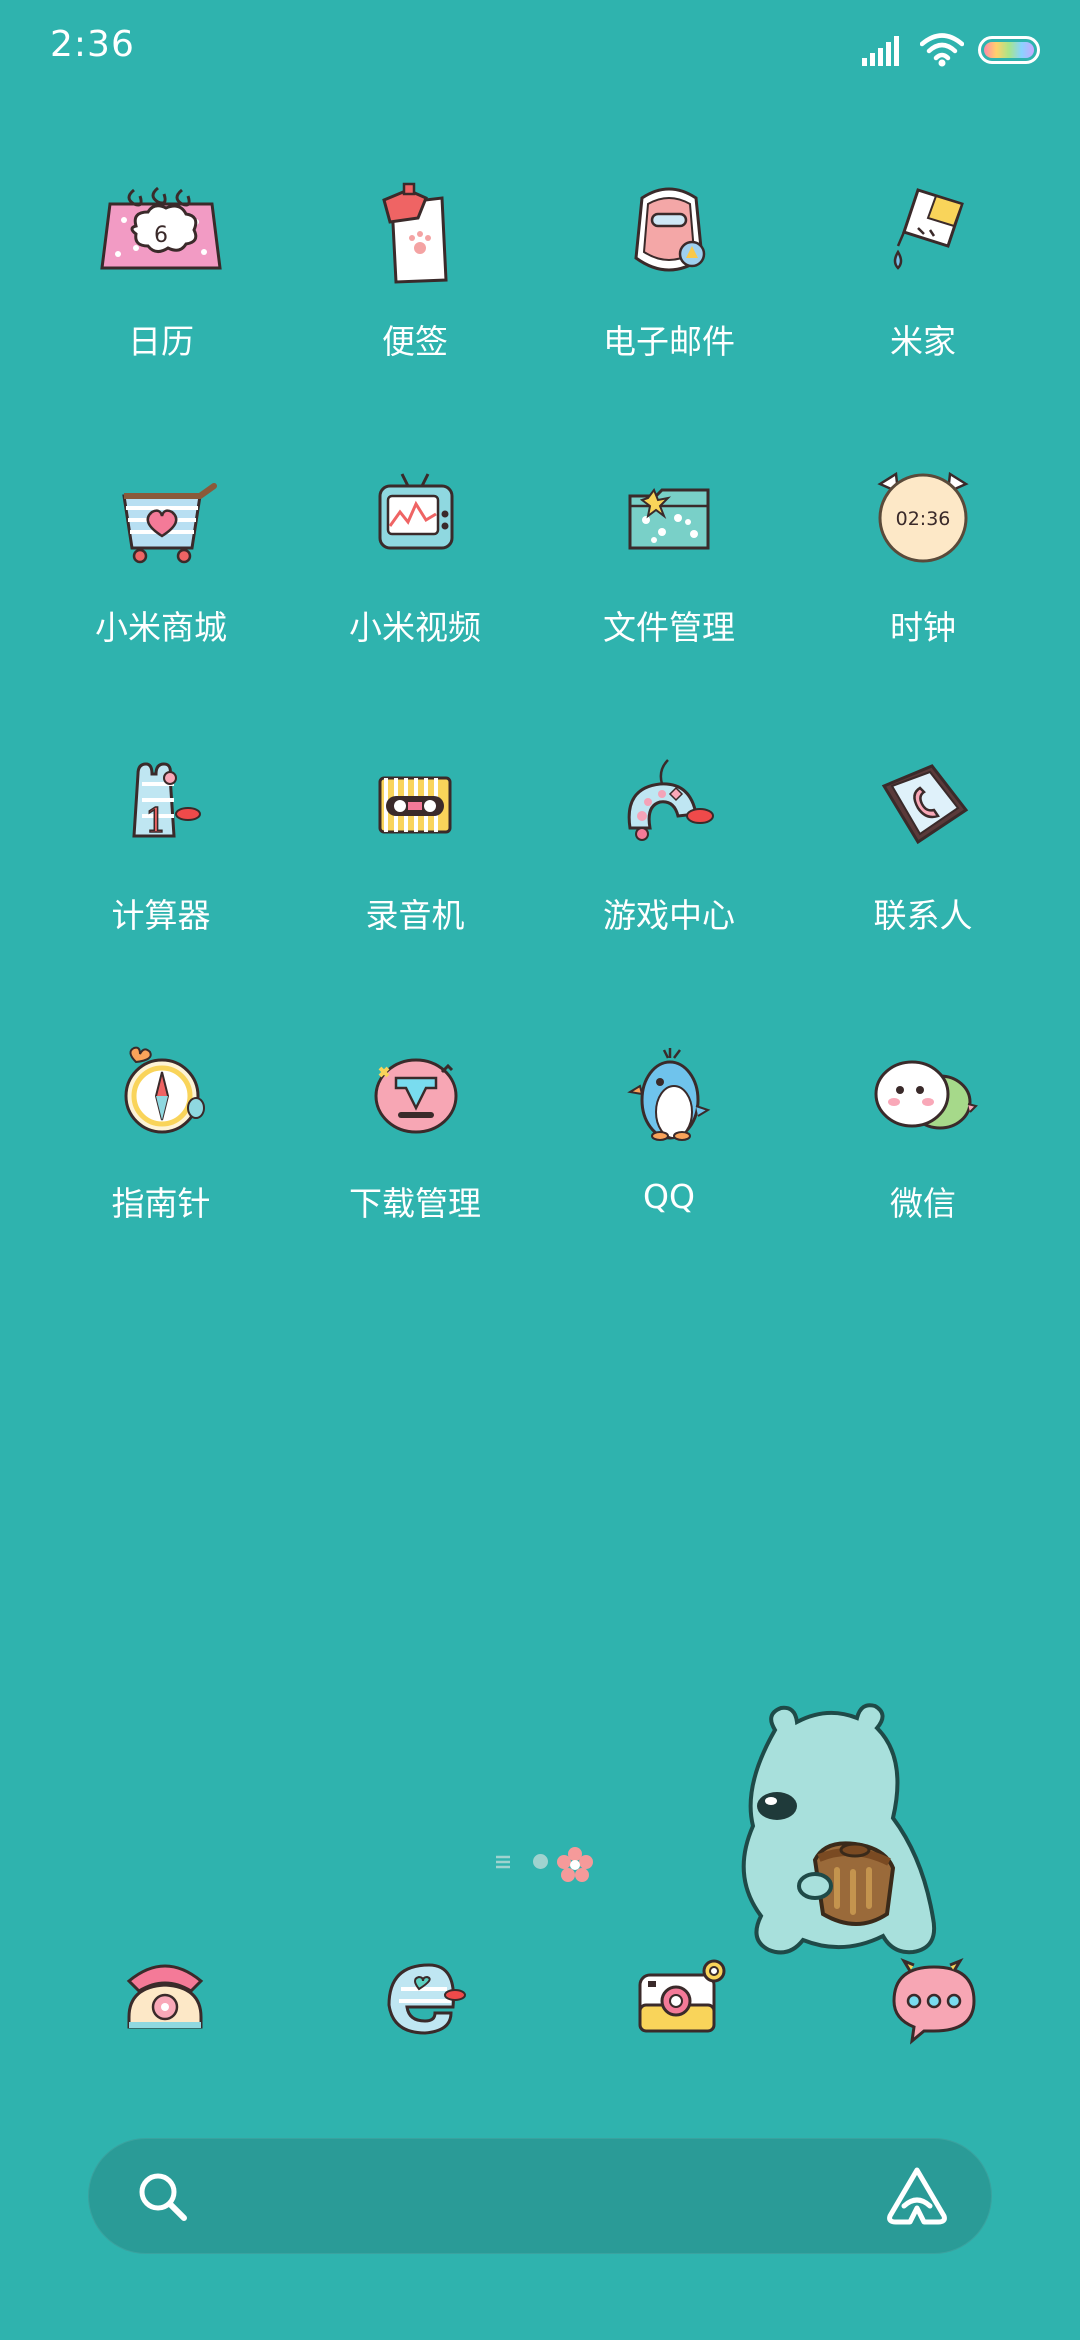 The height and width of the screenshot is (2340, 1080). Describe the element at coordinates (161, 341) in the screenshot. I see `app-label: 日历` at that location.